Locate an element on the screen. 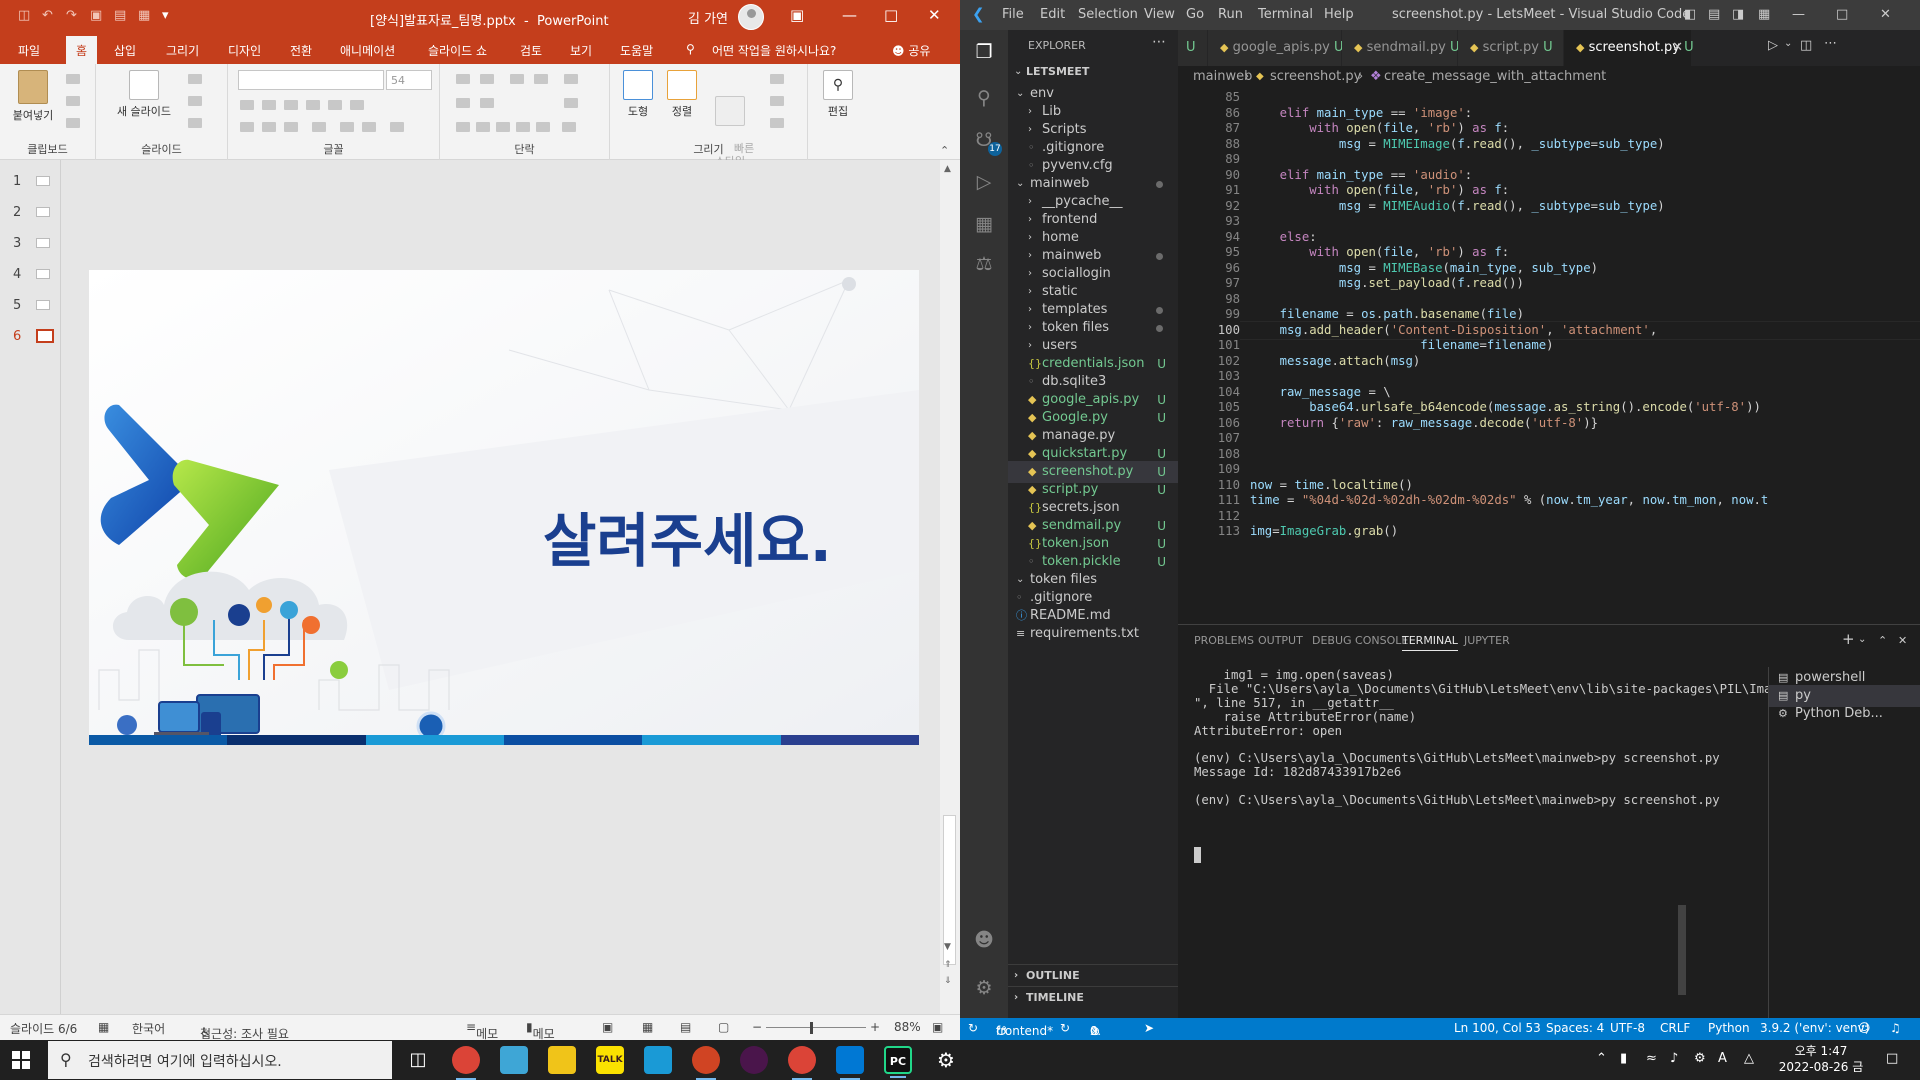 The width and height of the screenshot is (1920, 1080). grow-font-icon is located at coordinates (347, 127).